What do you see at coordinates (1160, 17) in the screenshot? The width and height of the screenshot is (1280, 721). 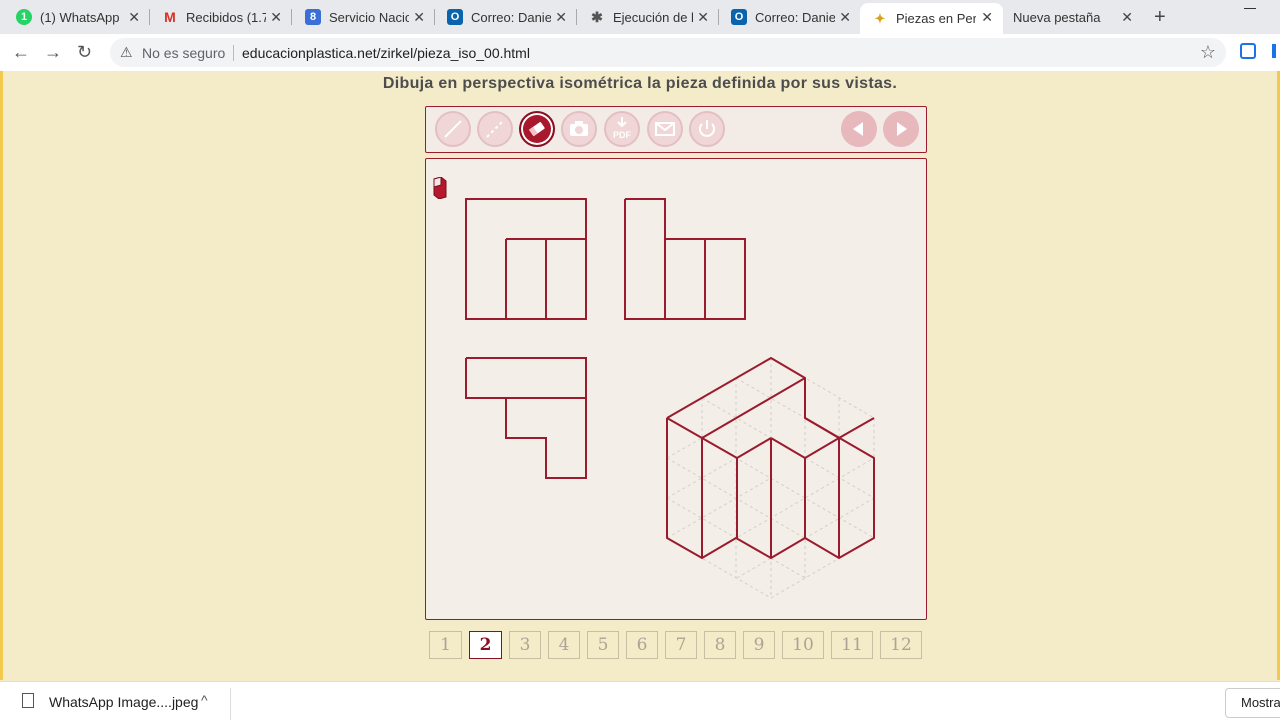 I see `new-tab-icon: +` at bounding box center [1160, 17].